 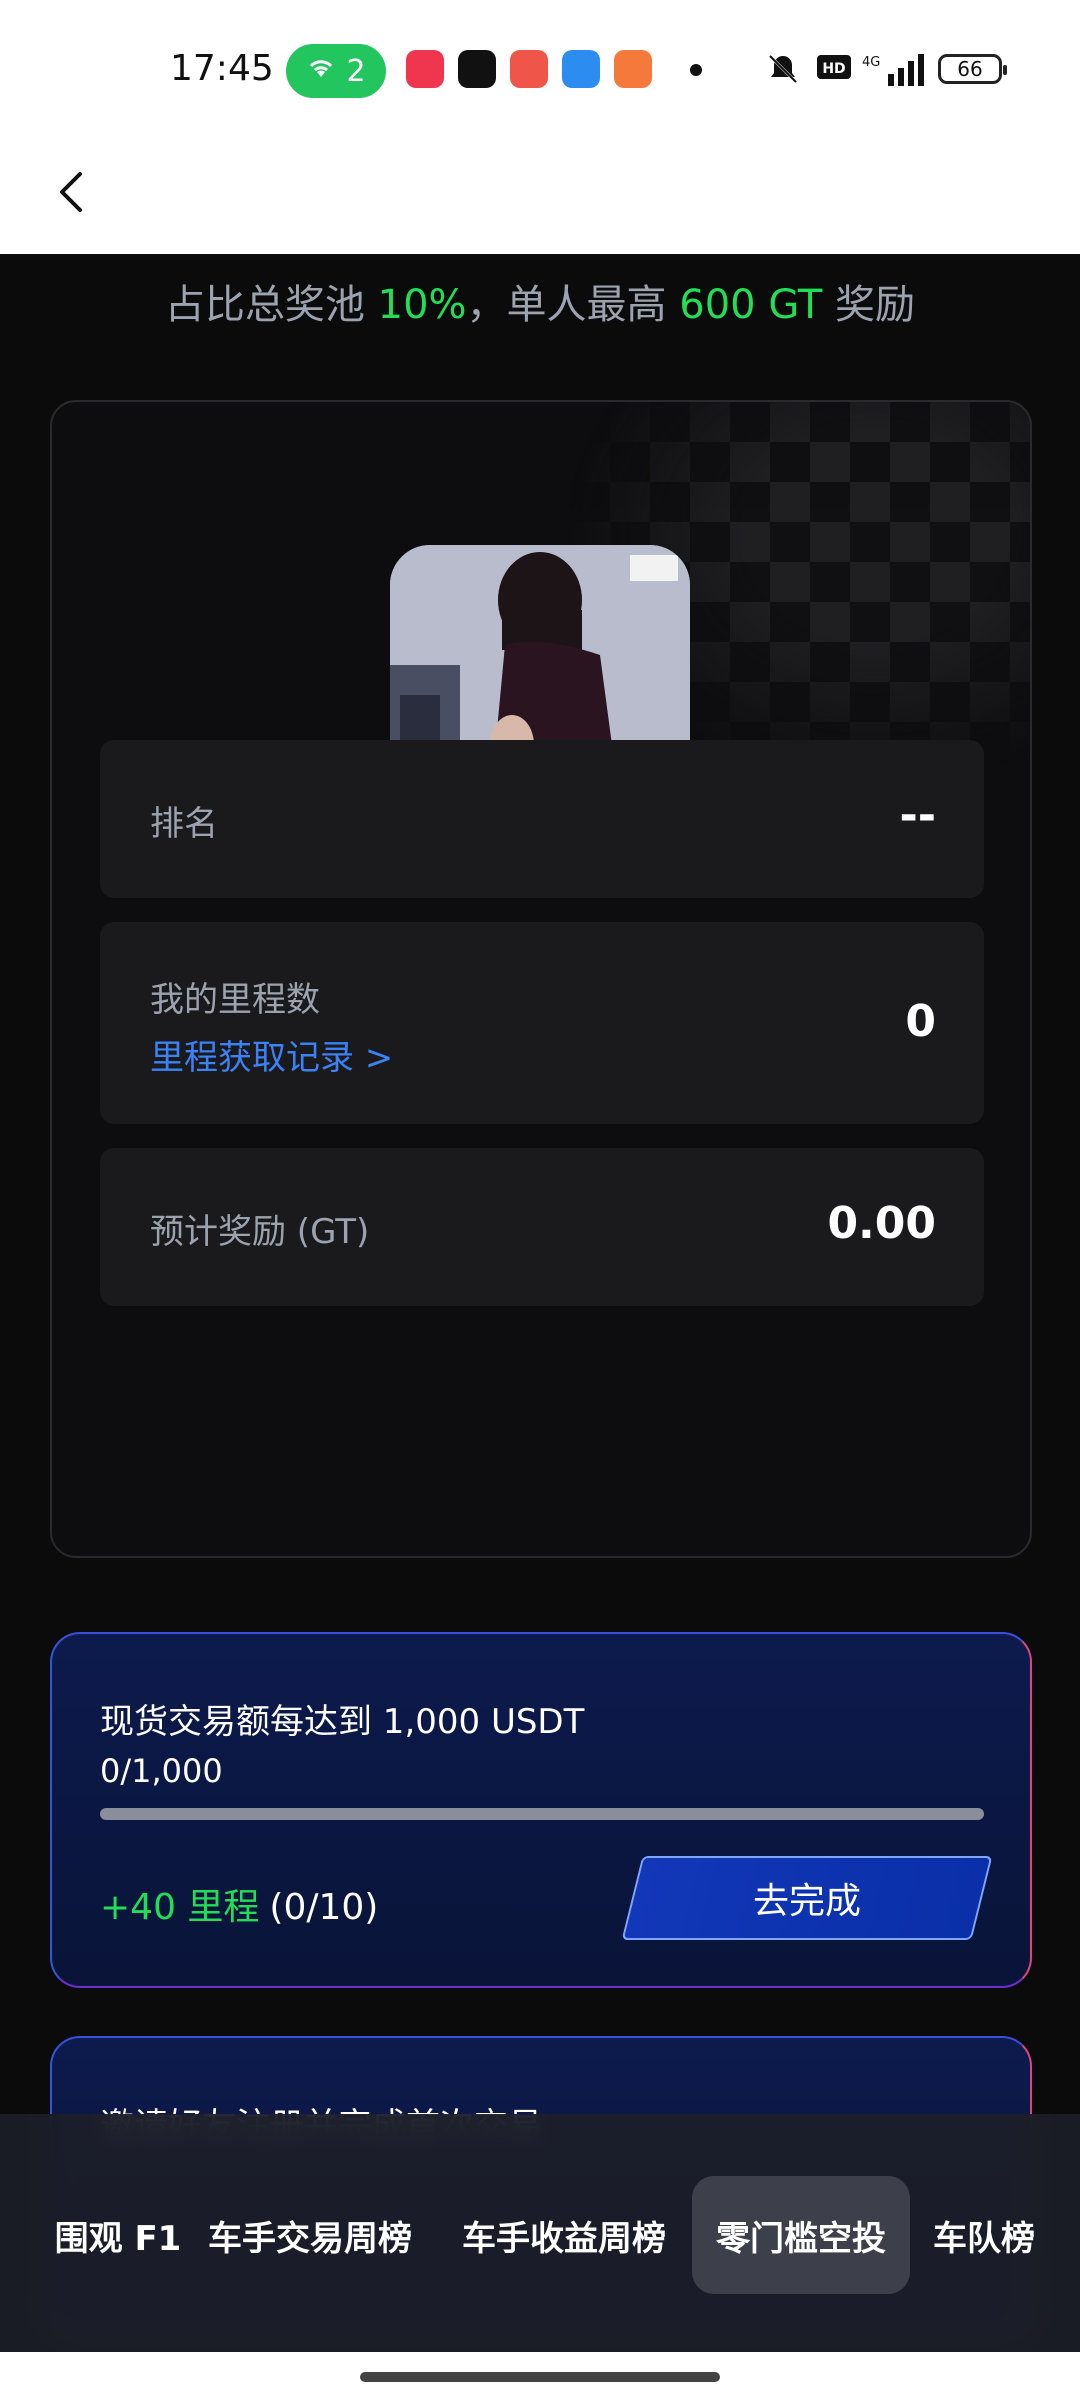 What do you see at coordinates (871, 62) in the screenshot?
I see `network-type: 4G` at bounding box center [871, 62].